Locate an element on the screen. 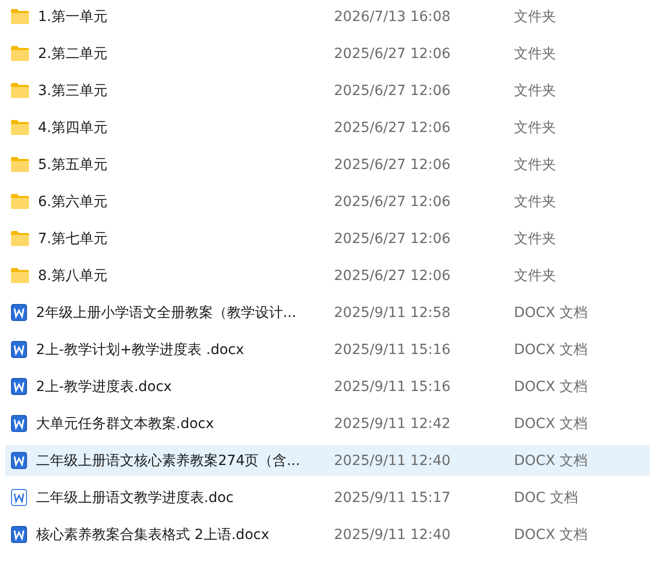 The width and height of the screenshot is (650, 585). file-row: 7.第七单元 2025/6/27 12:06 文件夹 is located at coordinates (327, 238).